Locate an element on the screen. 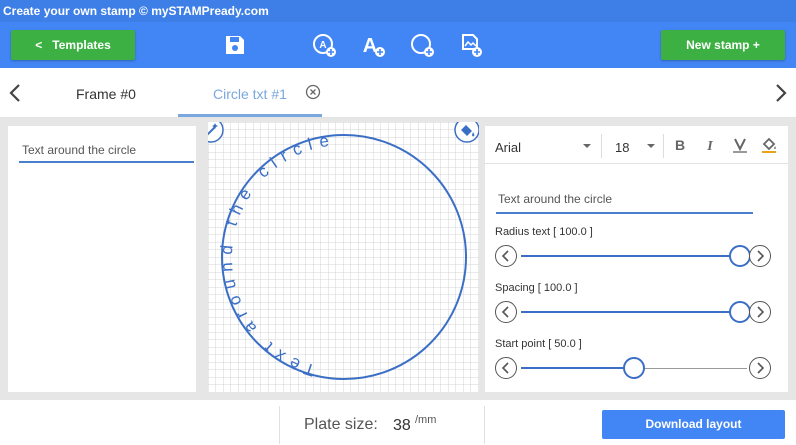  radius-track-fill is located at coordinates (631, 256).